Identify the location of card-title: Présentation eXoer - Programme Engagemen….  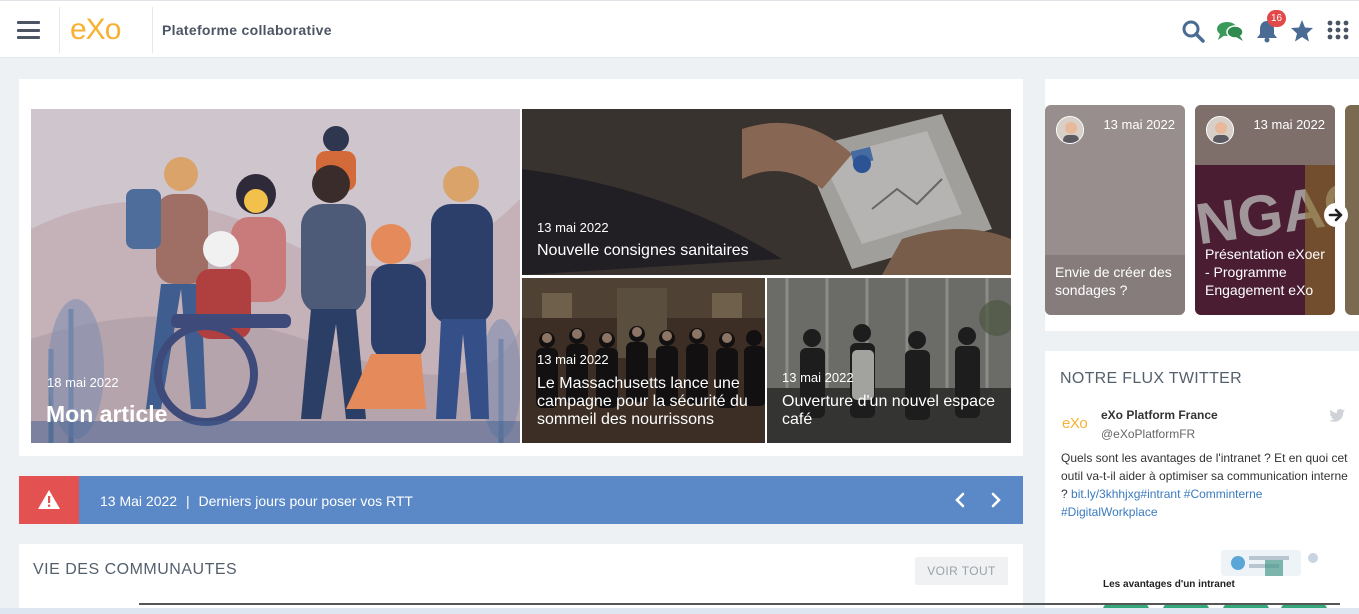
(1265, 272).